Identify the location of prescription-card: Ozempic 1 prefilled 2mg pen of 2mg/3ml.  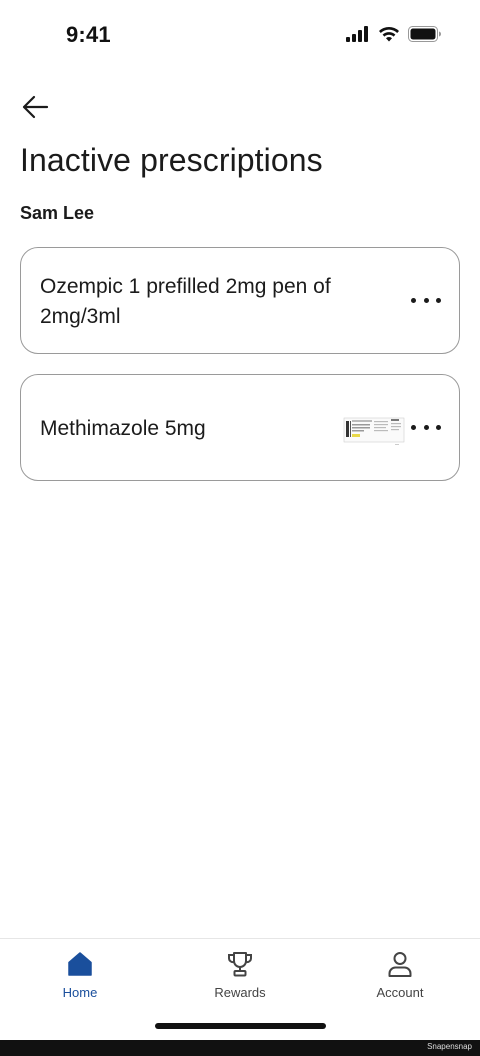
(240, 300).